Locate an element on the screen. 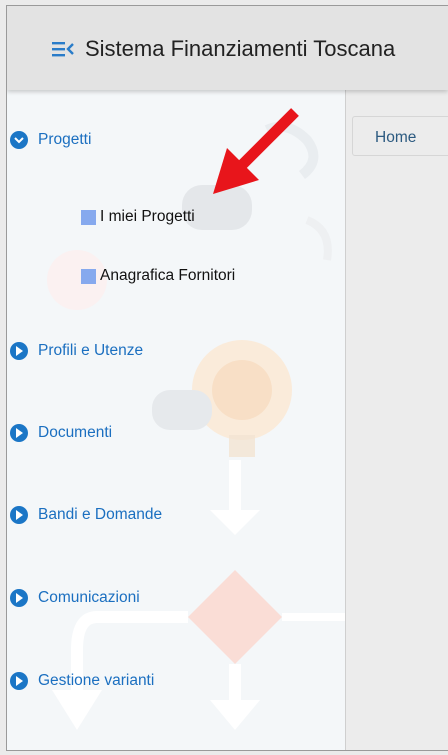 The width and height of the screenshot is (448, 755). sidebar-item-documenti: Documenti is located at coordinates (61, 433).